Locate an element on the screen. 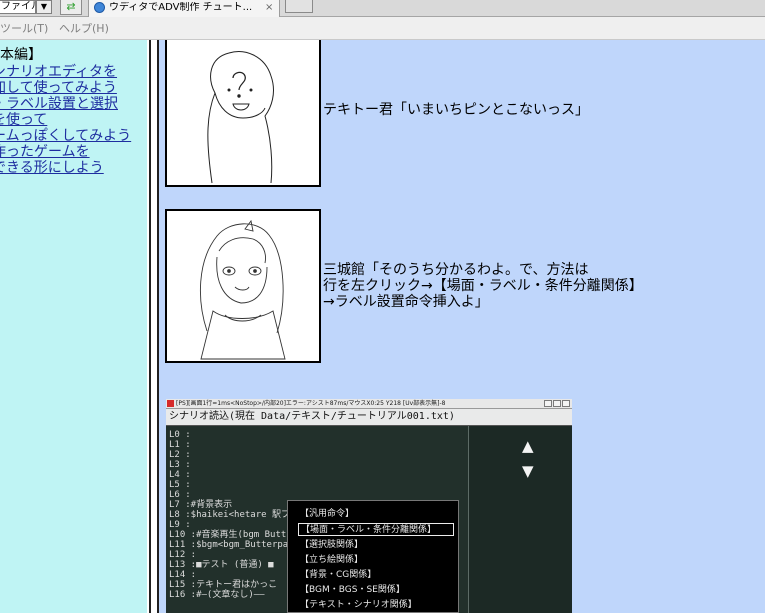 This screenshot has height=613, width=765. dialogue-text: テキトー君「いまいちピンとこないっス」 is located at coordinates (456, 110).